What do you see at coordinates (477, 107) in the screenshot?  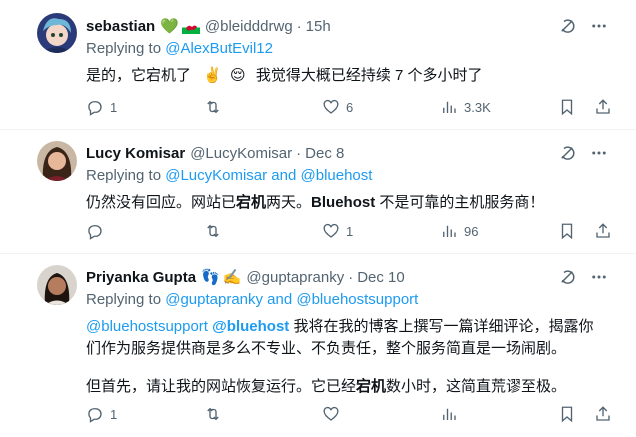 I see `view-count: 3.3K` at bounding box center [477, 107].